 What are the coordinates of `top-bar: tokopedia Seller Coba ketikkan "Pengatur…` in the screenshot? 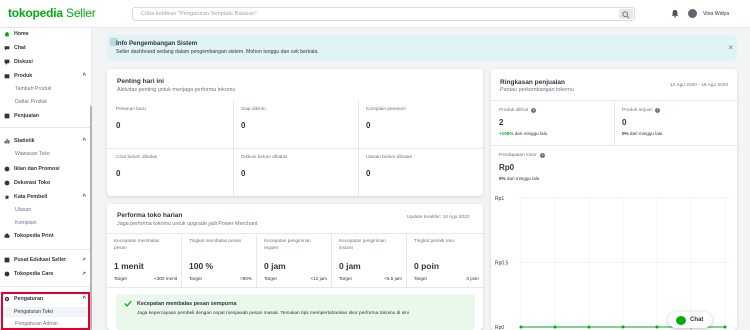 It's located at (375, 14).